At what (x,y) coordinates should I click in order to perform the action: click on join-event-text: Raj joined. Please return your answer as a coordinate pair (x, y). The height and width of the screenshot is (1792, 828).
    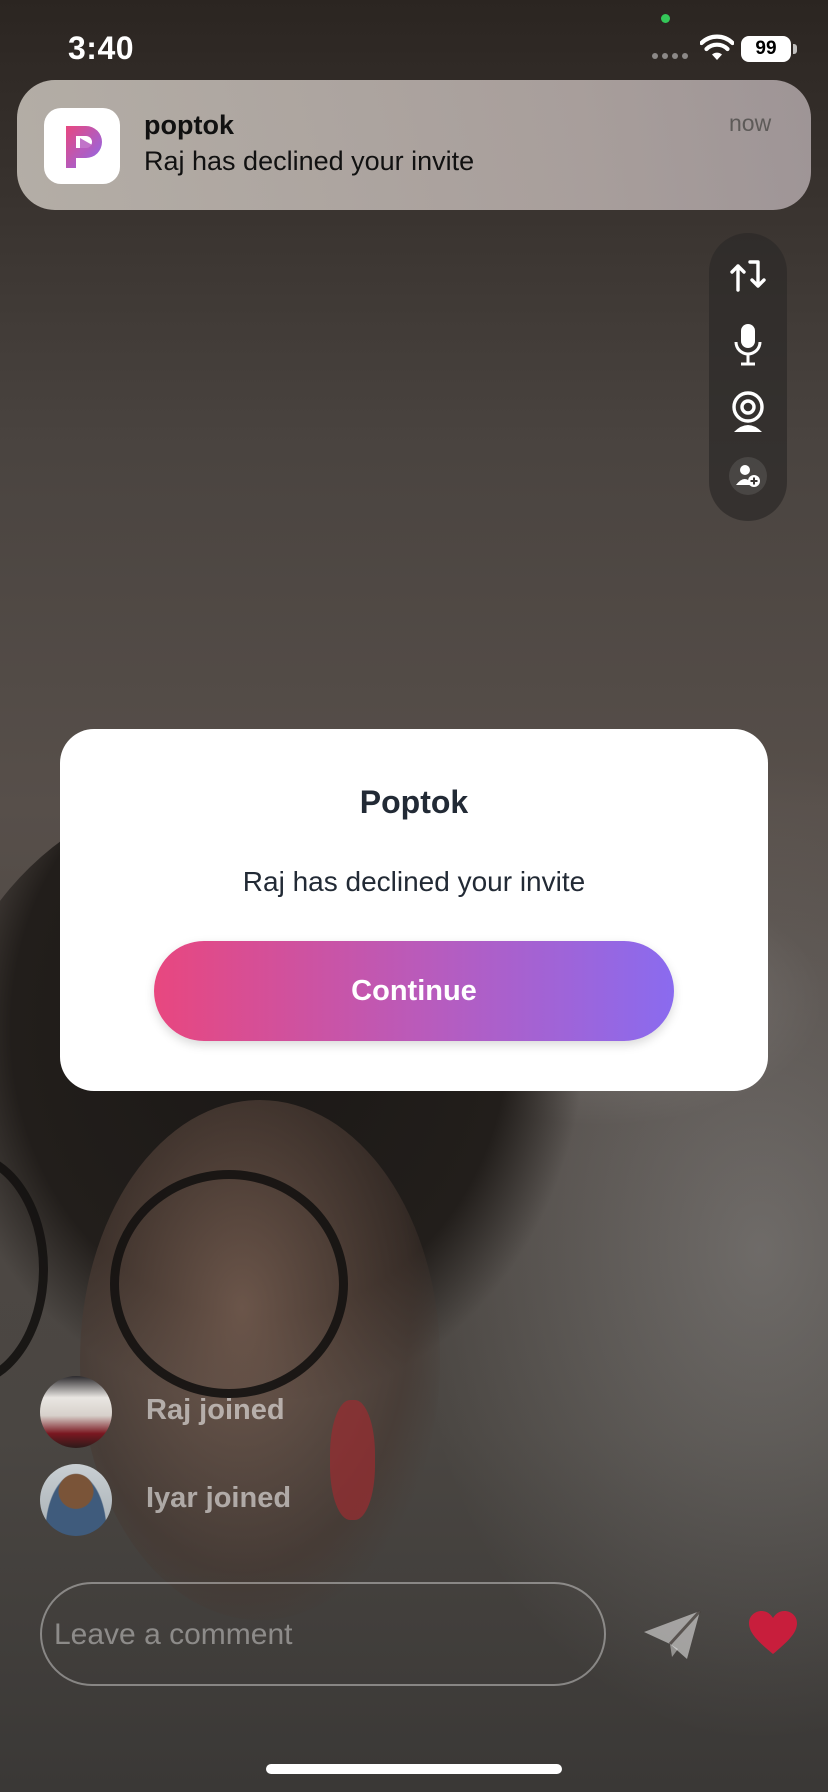
    Looking at the image, I should click on (215, 1410).